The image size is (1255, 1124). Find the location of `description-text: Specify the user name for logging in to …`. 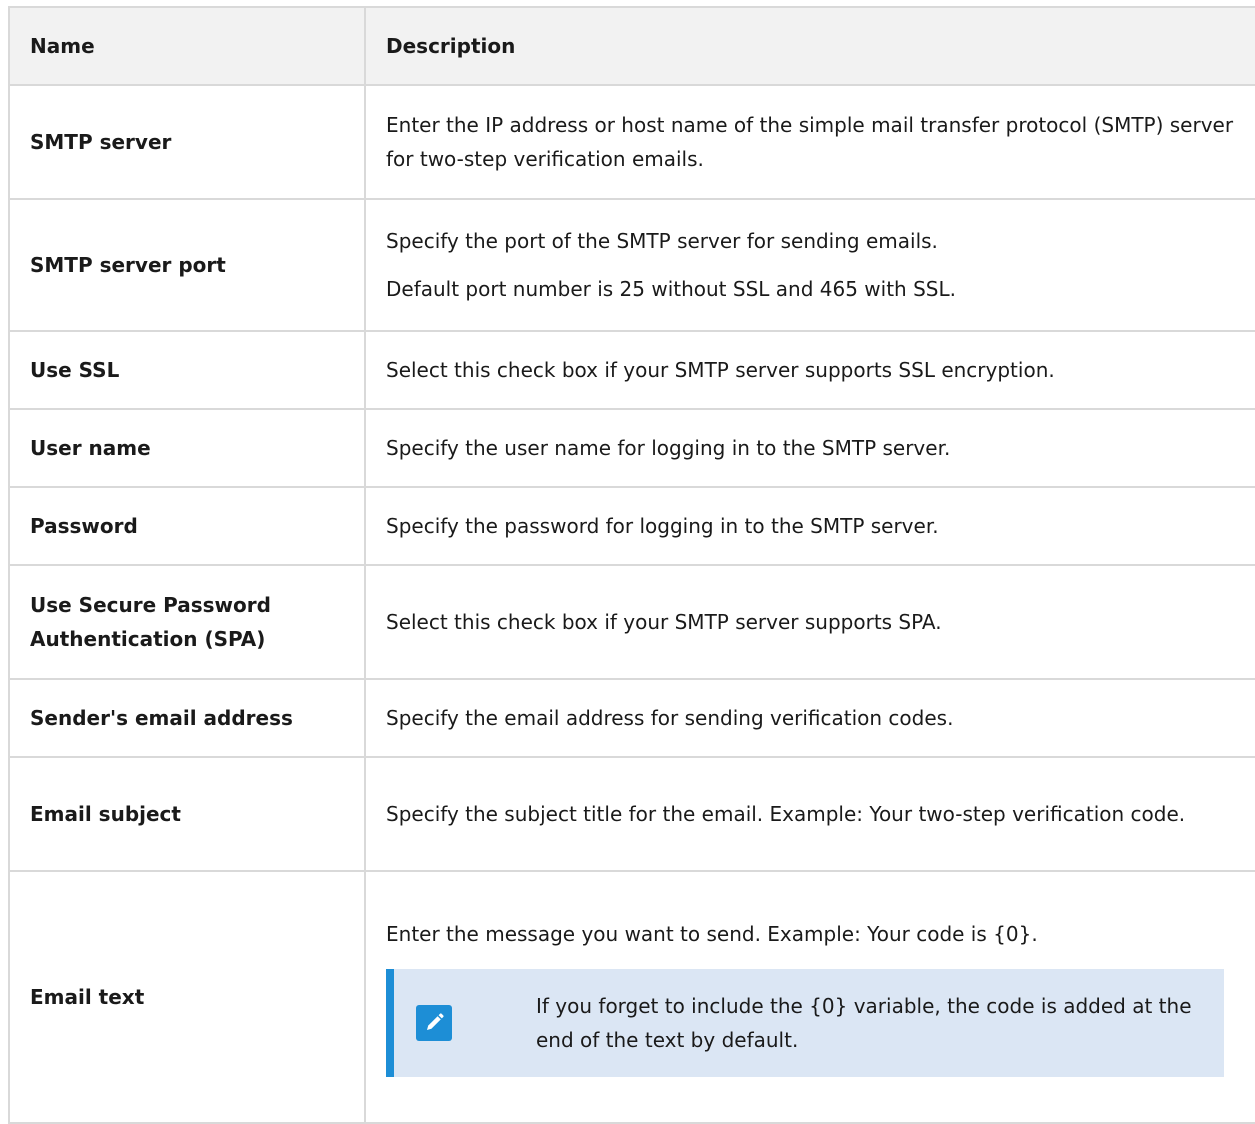

description-text: Specify the user name for logging in to … is located at coordinates (668, 448).